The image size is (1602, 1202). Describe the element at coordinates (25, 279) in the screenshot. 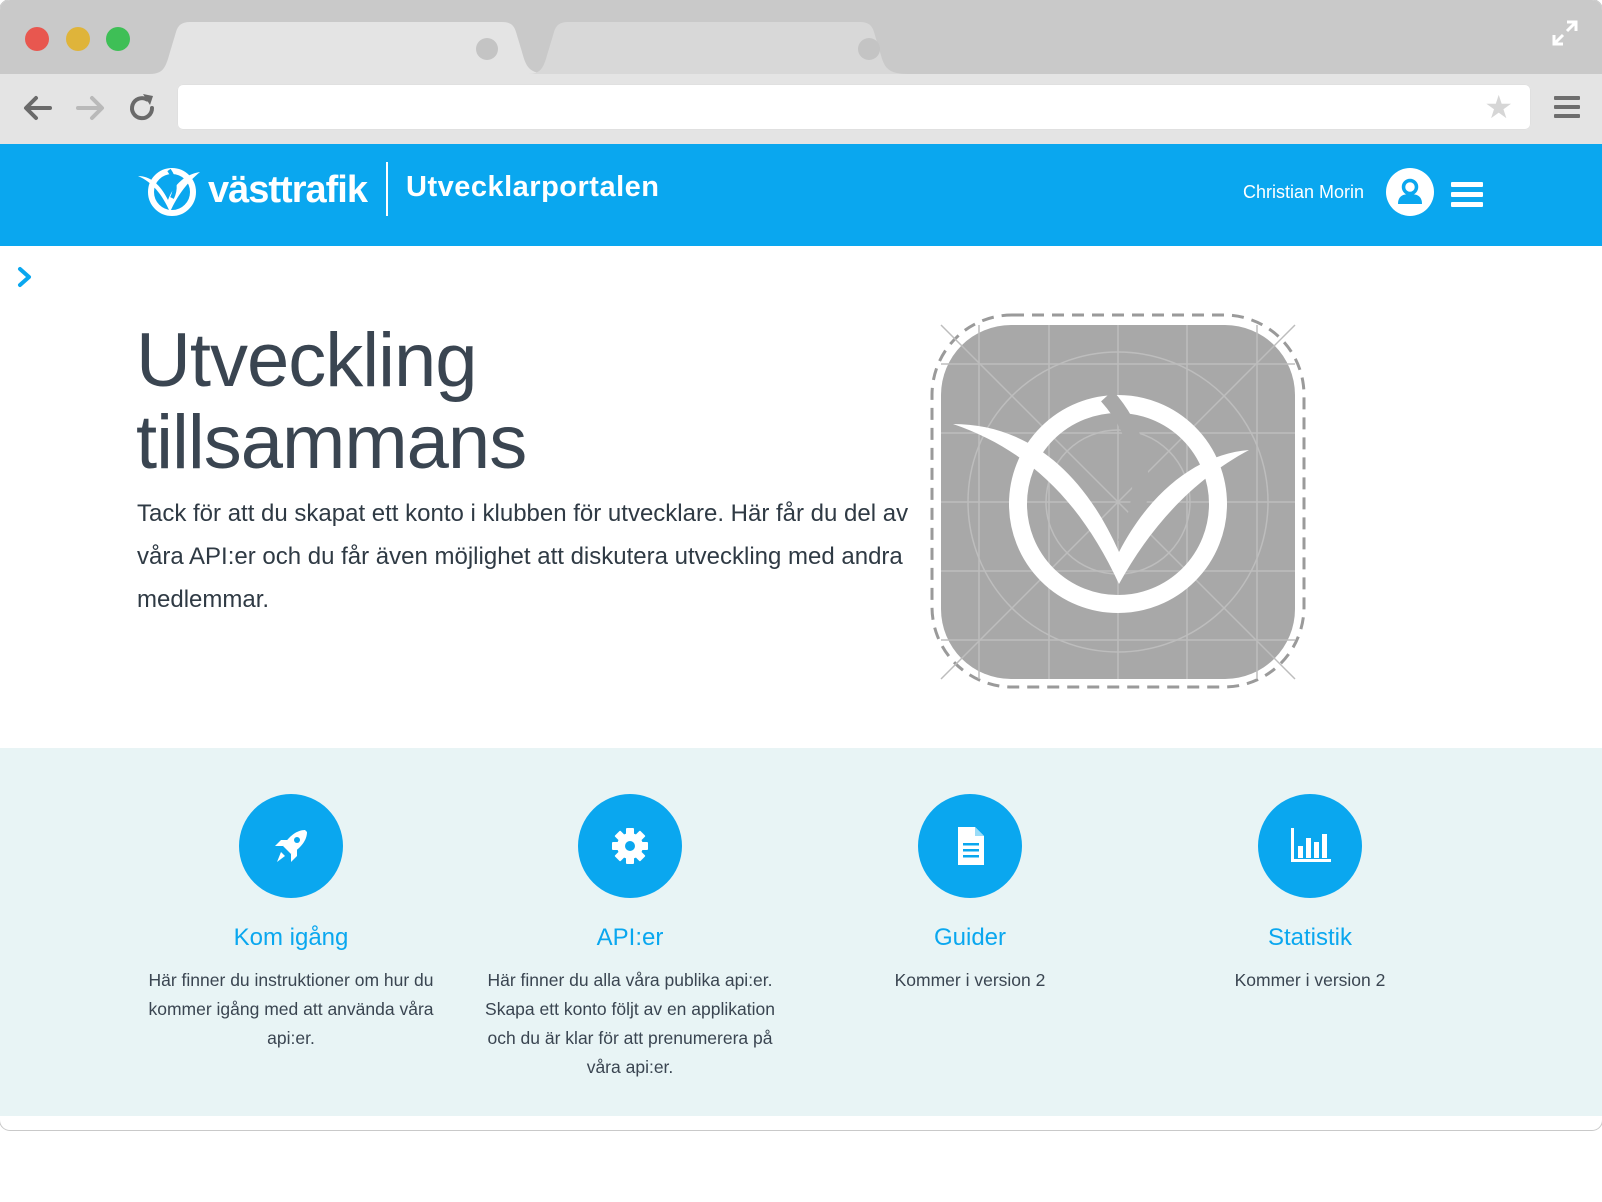

I see `chevron-right-icon` at that location.